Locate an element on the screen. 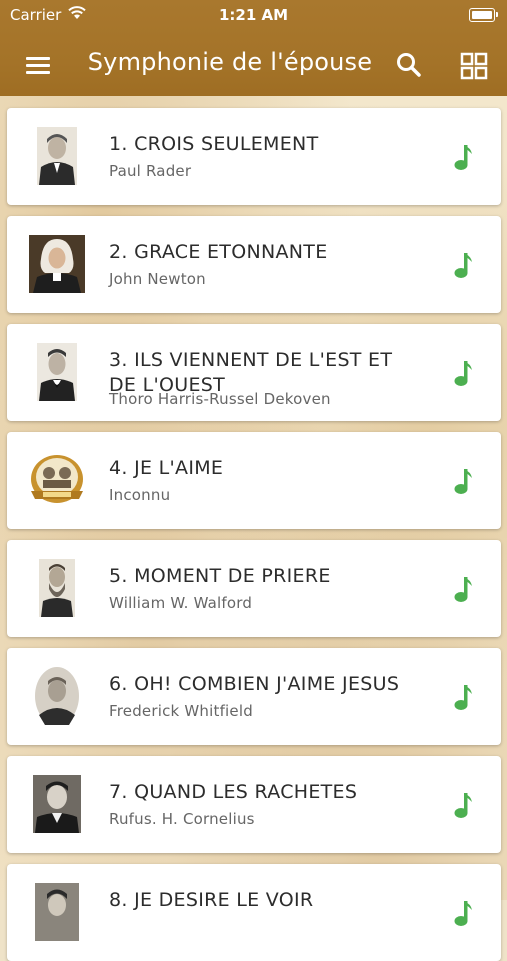 Image resolution: width=507 pixels, height=961 pixels. status-time: 1:21 AM is located at coordinates (253, 15).